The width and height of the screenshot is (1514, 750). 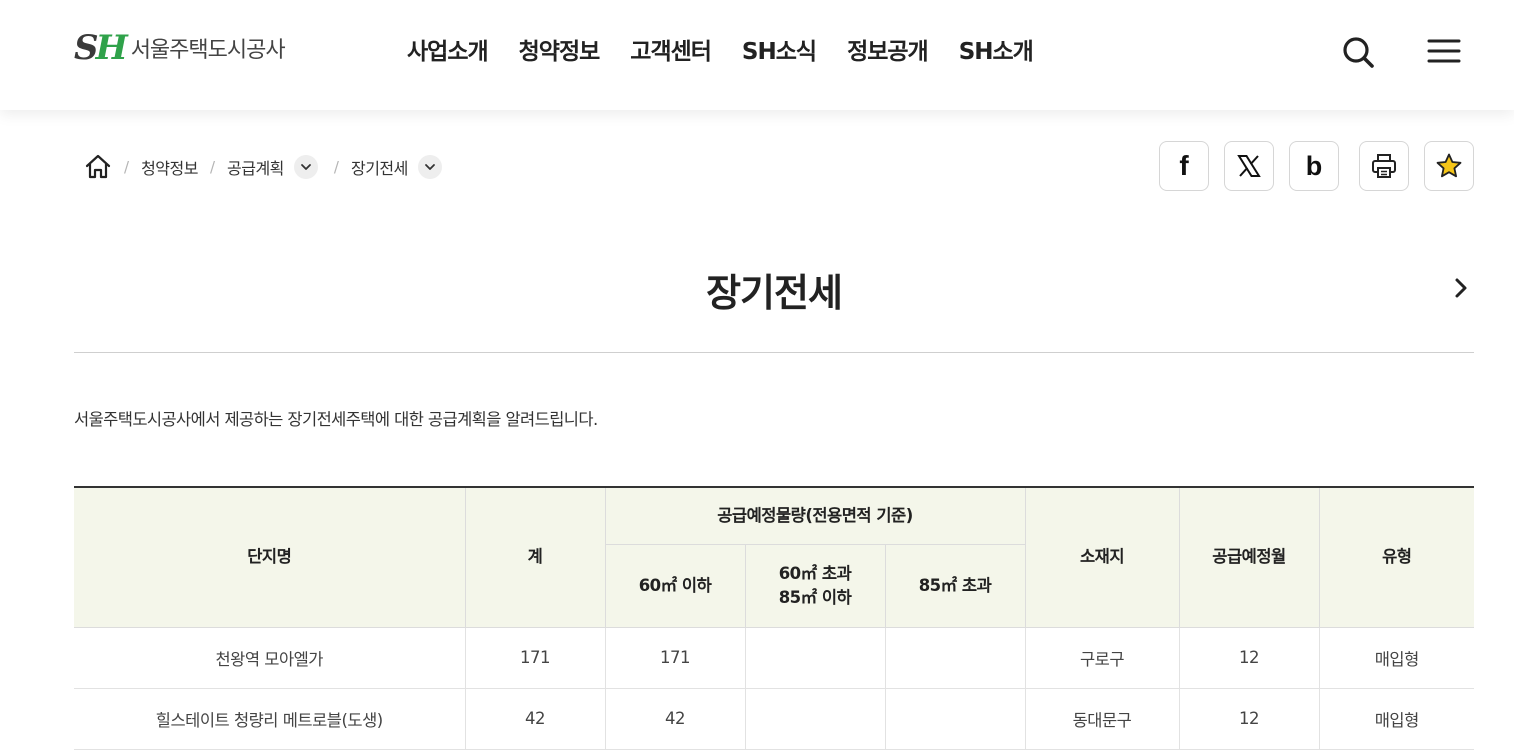 I want to click on cell-complex-name: 천왕역 모아엘가, so click(x=270, y=657).